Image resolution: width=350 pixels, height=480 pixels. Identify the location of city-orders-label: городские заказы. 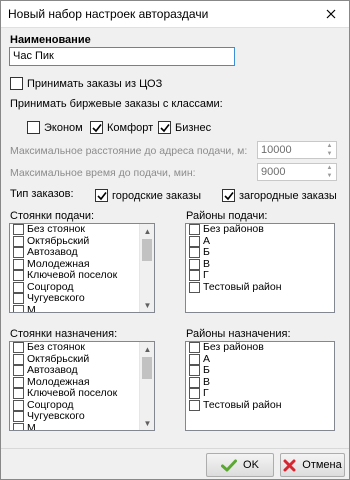
(157, 195).